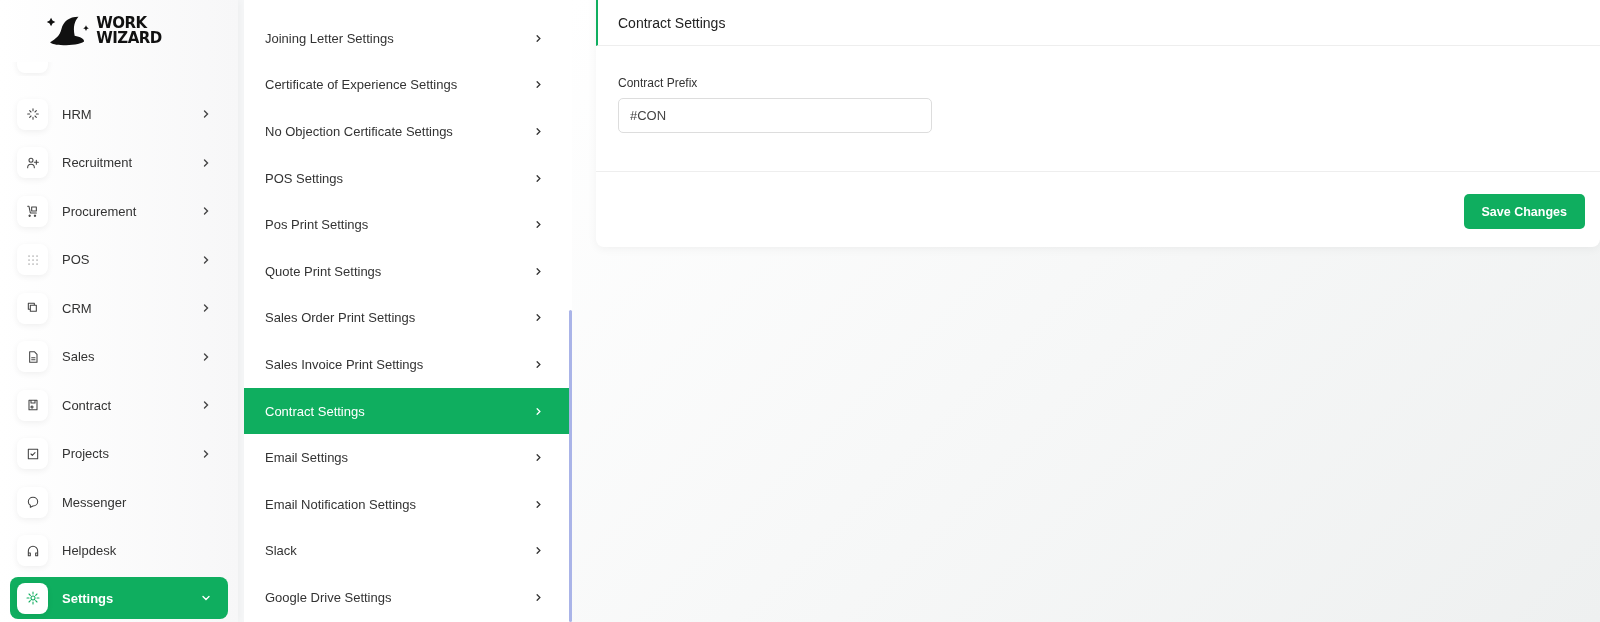  I want to click on sidebar-item: HRM, so click(119, 114).